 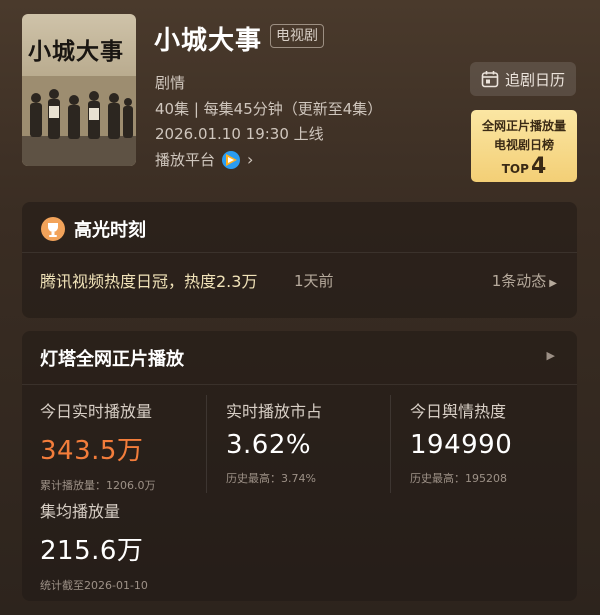 I want to click on stat-daily-plays: 今日实时播放量 343.5万 累计播放量：1206.0万, so click(x=98, y=445).